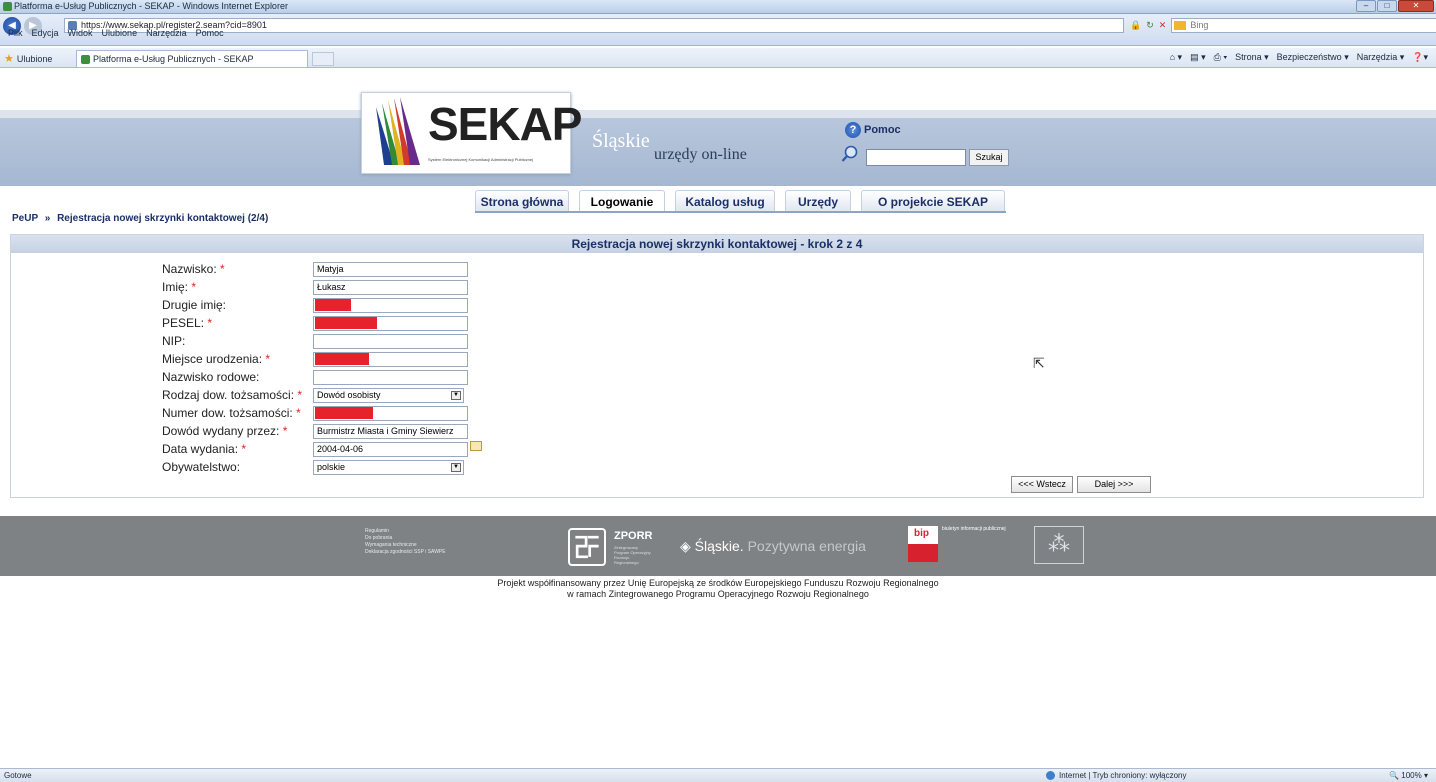  I want to click on slogan-urzedy: urzędy on-line, so click(700, 154).